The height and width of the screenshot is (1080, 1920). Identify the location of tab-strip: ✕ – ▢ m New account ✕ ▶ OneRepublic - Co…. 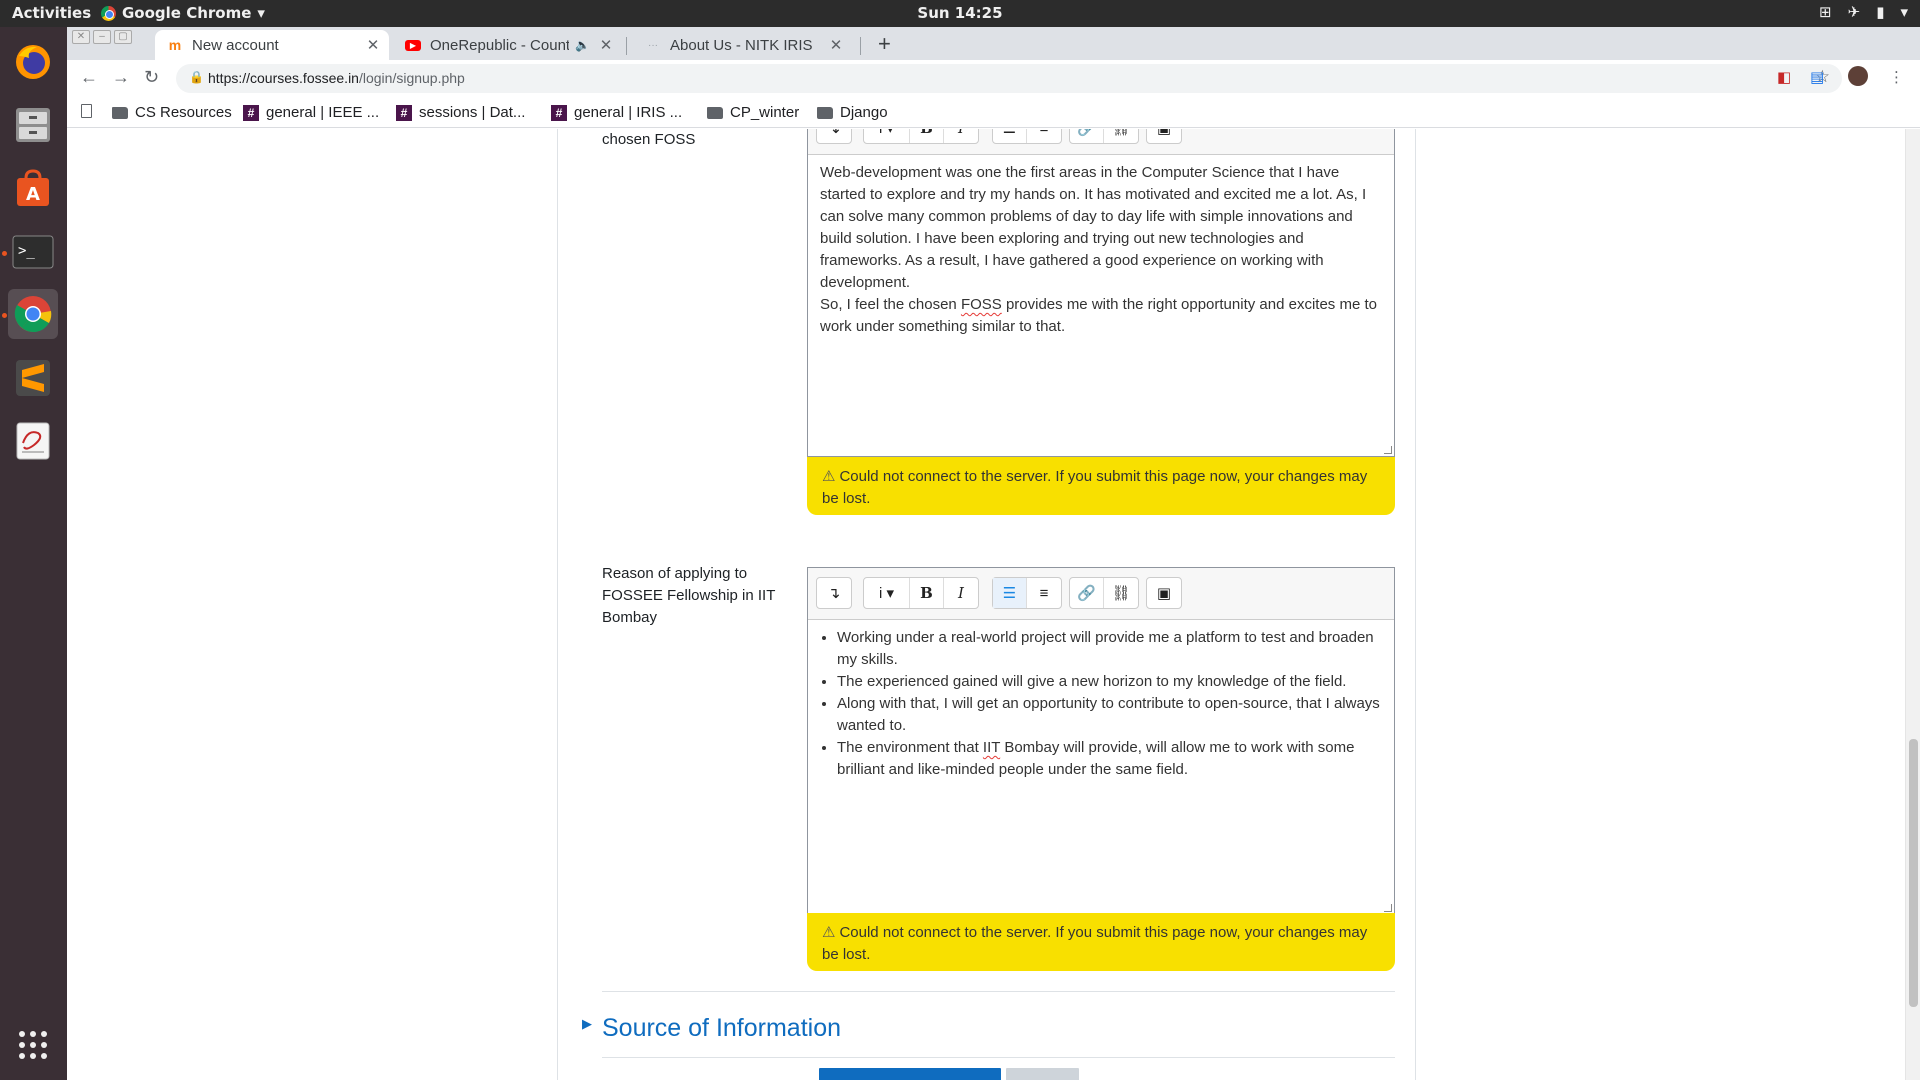
(993, 43).